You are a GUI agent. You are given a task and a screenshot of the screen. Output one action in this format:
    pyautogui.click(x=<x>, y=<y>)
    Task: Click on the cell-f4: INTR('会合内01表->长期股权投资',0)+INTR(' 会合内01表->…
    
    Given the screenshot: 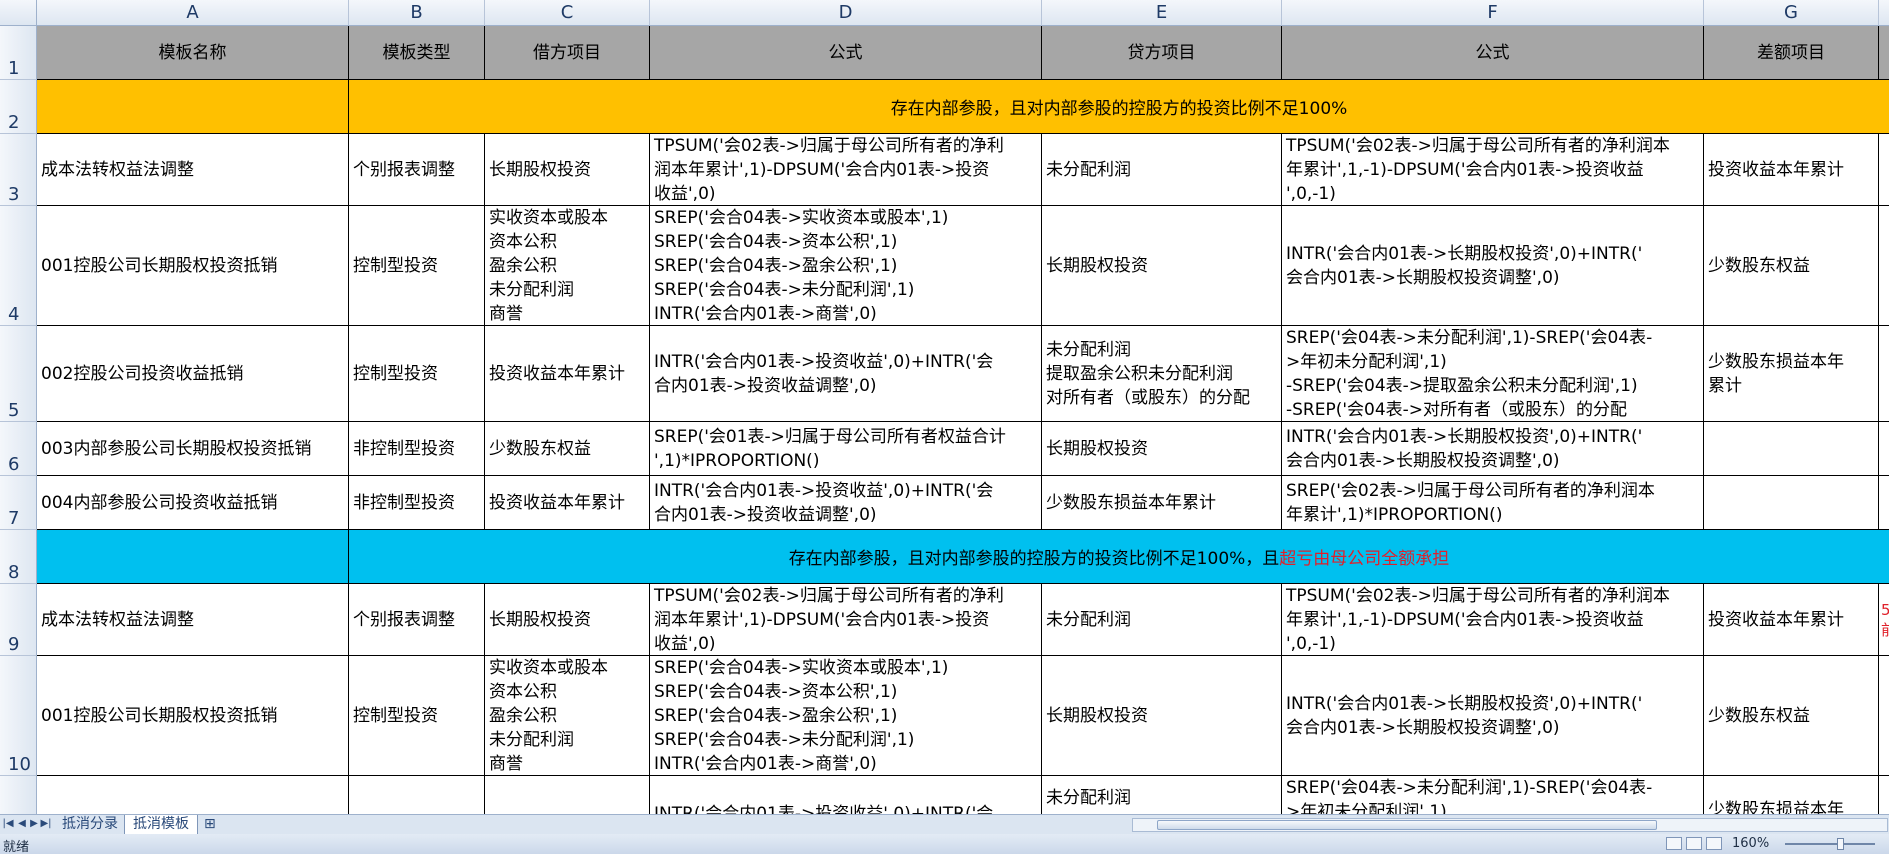 What is the action you would take?
    pyautogui.click(x=1493, y=266)
    